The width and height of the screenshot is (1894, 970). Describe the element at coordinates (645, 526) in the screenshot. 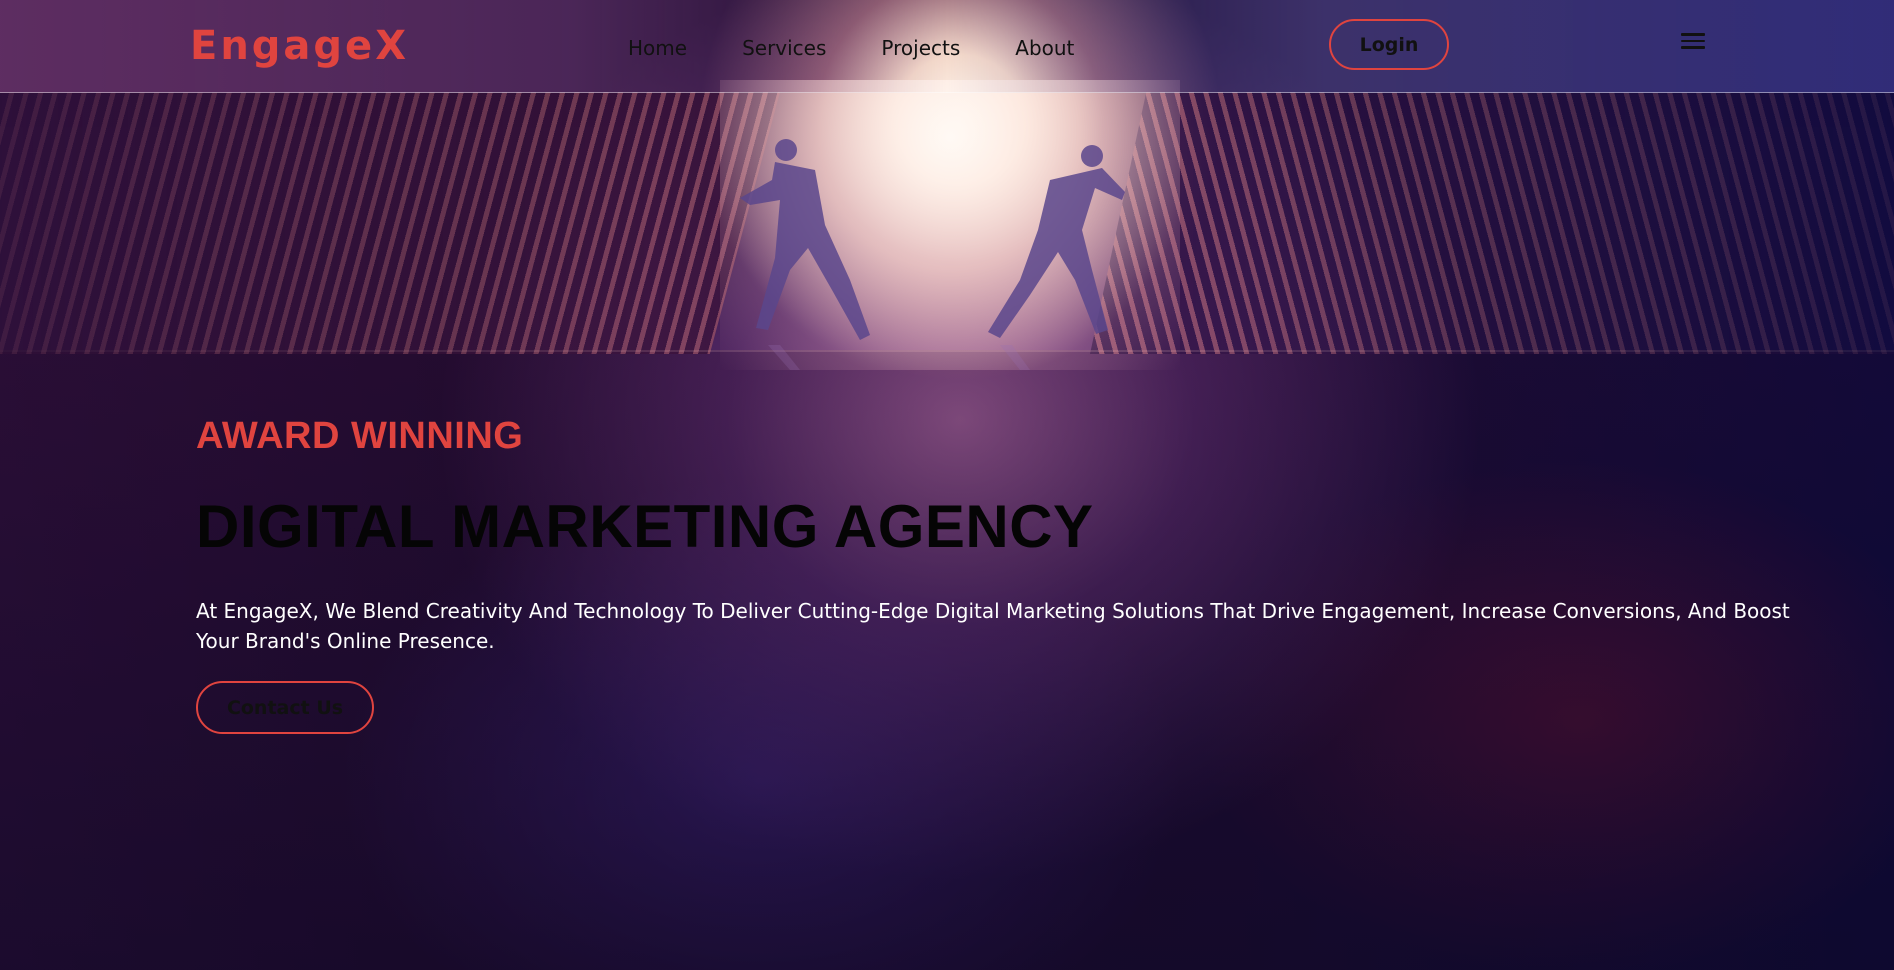

I see `hero-headline: DIGITAL MARKETING AGENCY` at that location.